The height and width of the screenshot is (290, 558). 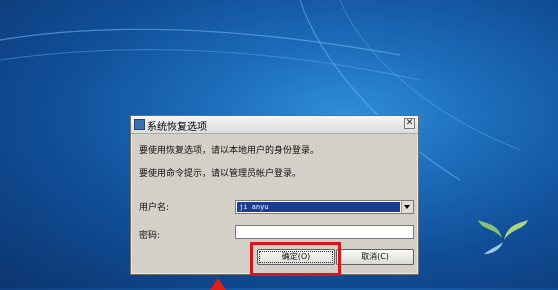 I want to click on password-label: 密码:, so click(x=150, y=236).